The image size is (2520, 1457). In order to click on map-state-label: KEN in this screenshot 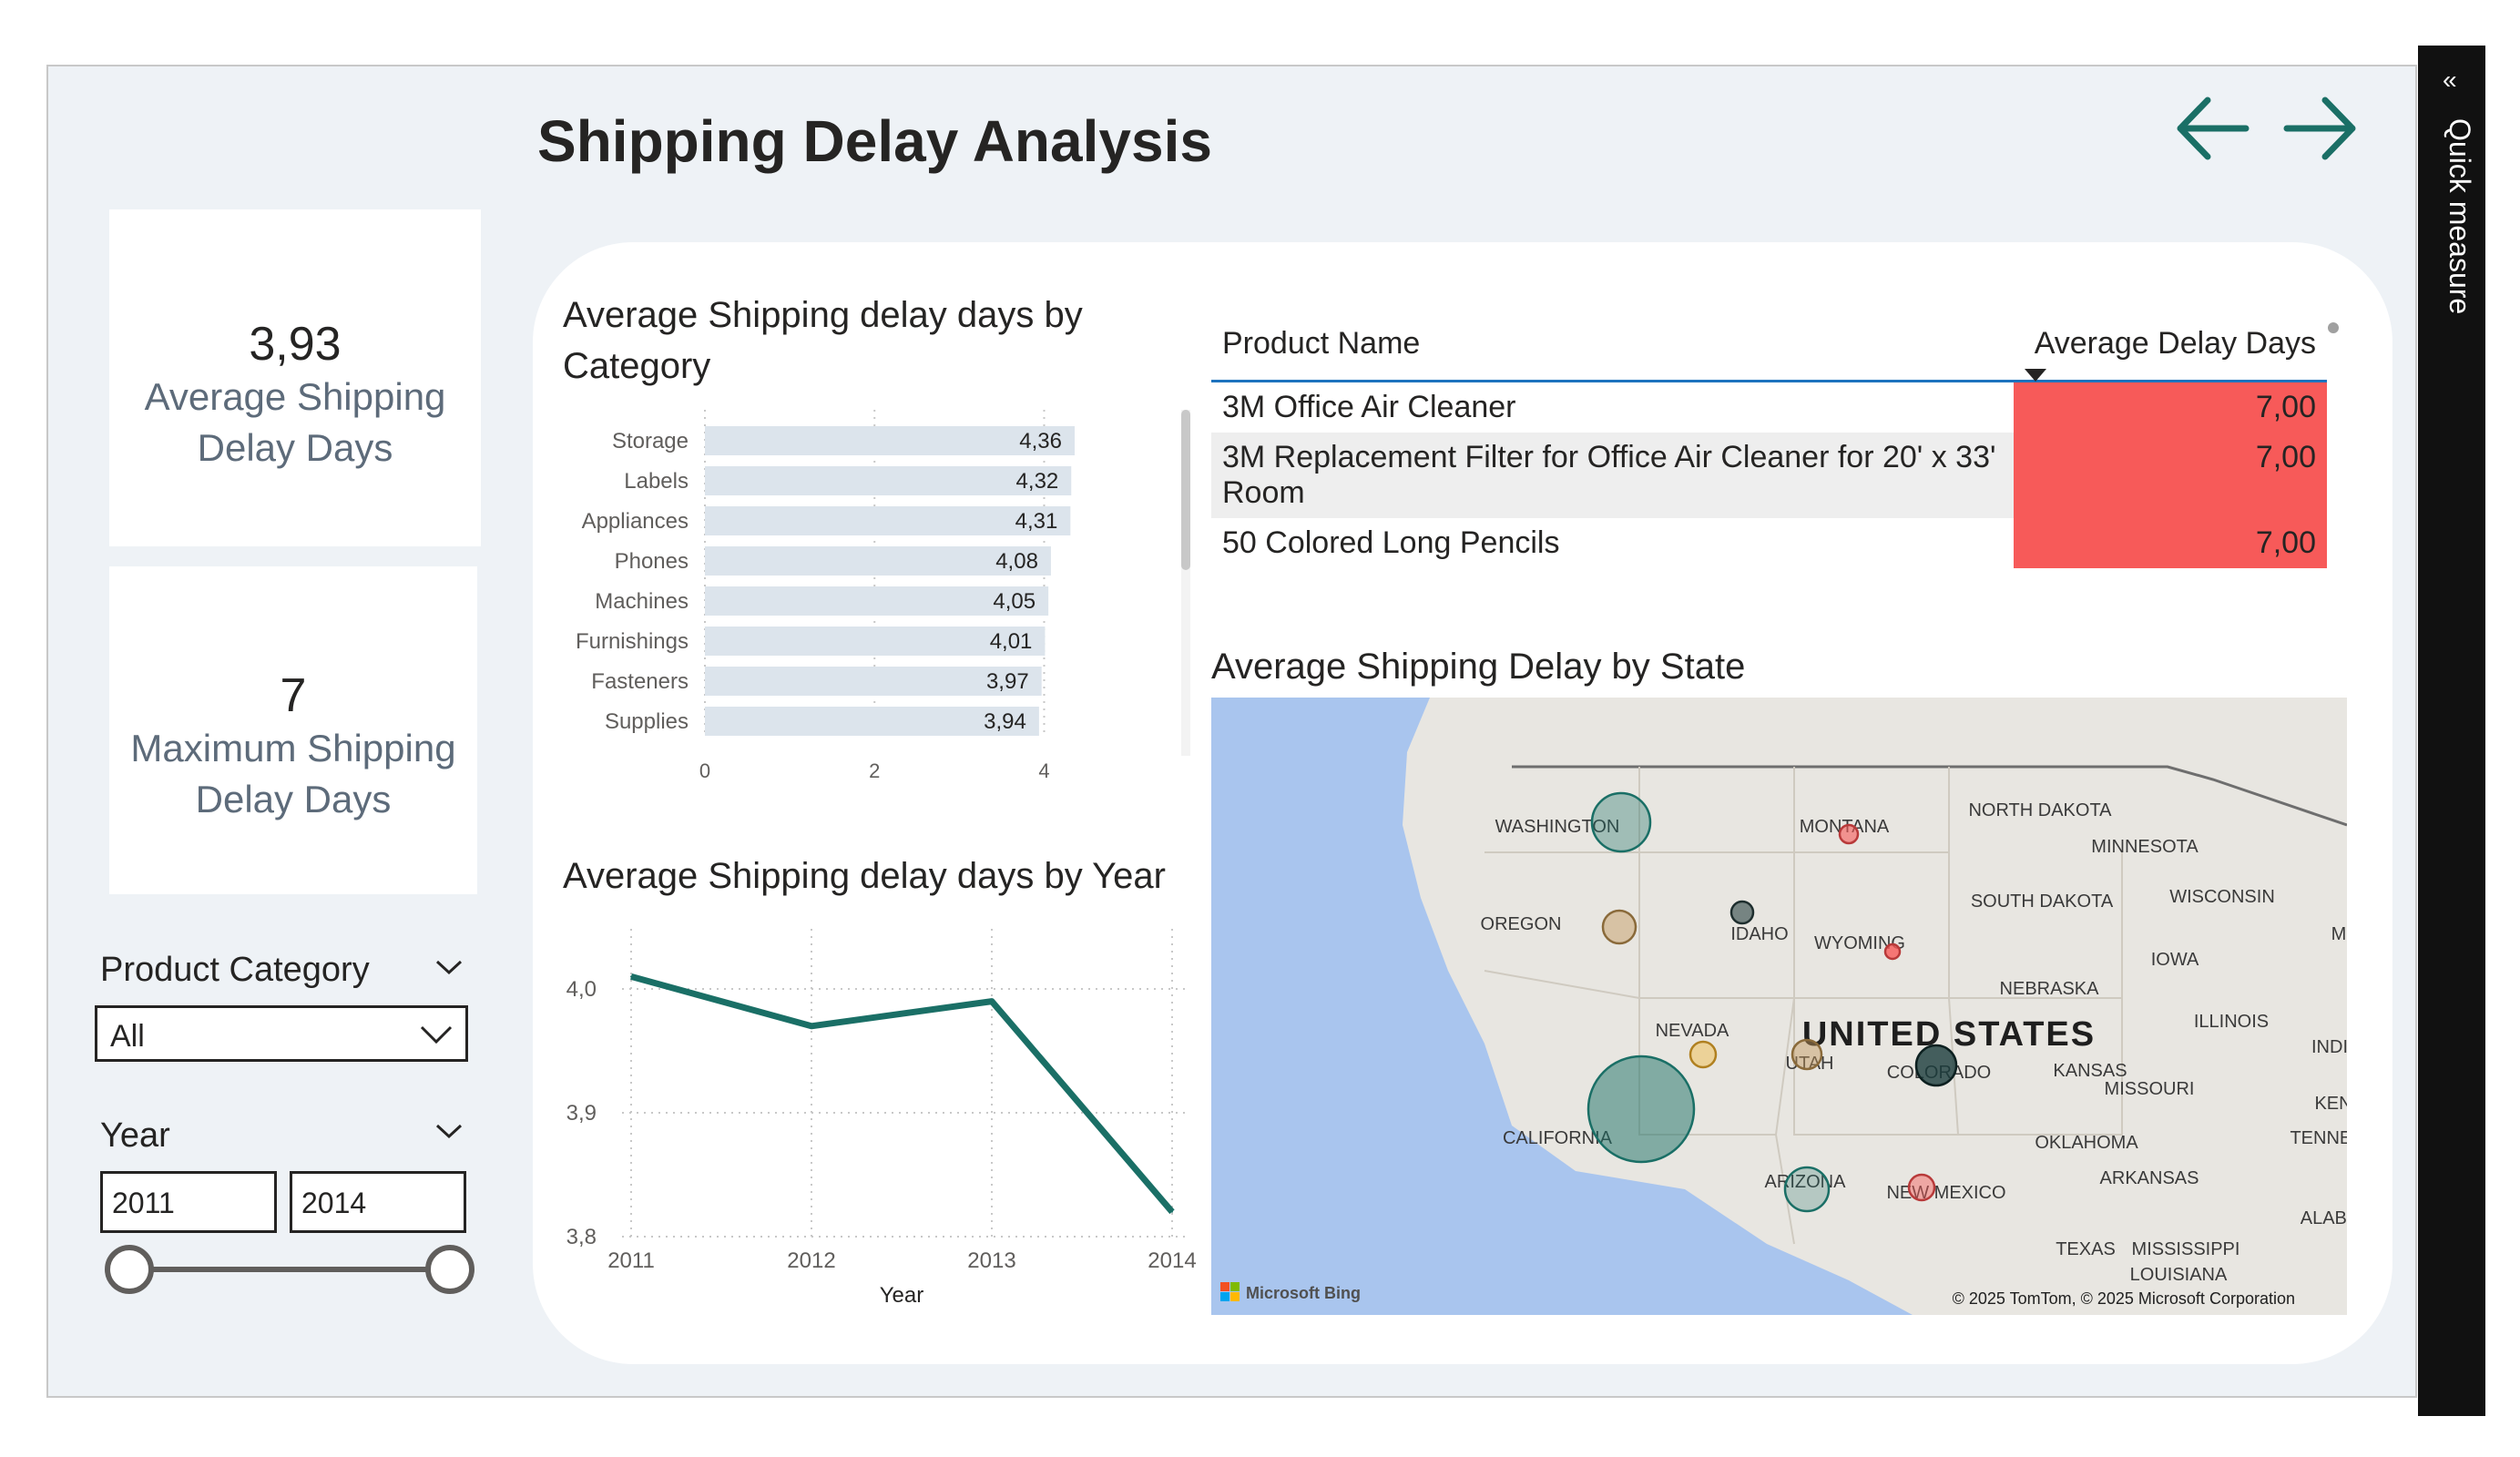, I will do `click(2330, 1104)`.